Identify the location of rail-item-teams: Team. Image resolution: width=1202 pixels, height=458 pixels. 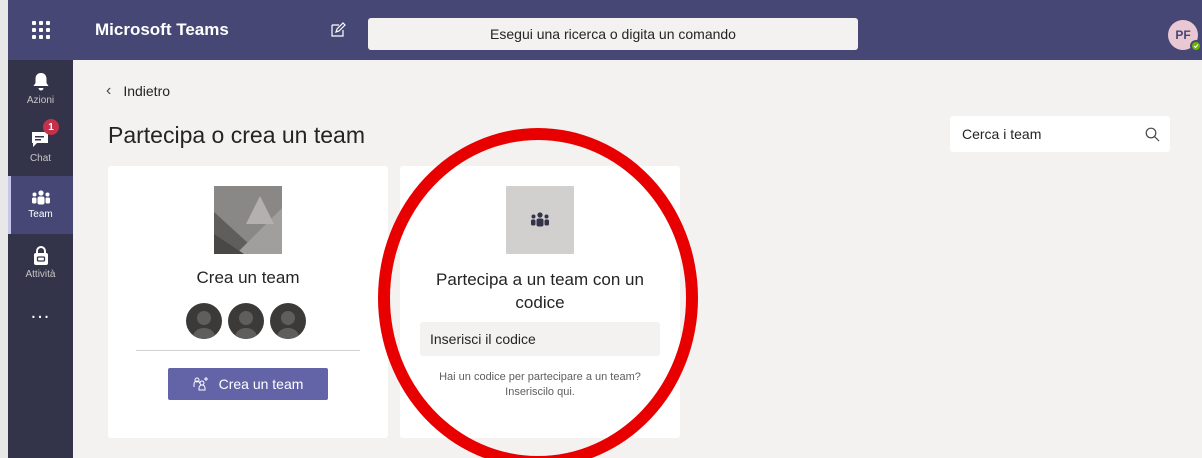
(40, 205).